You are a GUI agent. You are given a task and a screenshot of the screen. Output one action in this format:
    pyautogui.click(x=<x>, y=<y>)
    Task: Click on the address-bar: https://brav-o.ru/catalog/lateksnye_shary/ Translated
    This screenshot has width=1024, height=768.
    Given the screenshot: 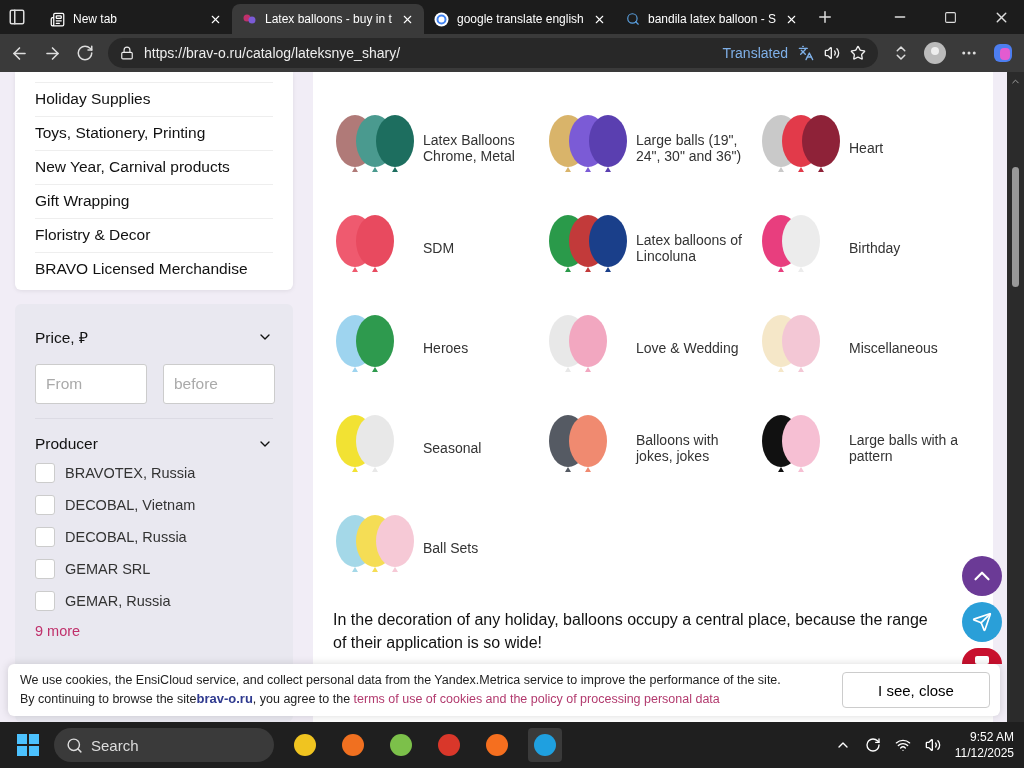 What is the action you would take?
    pyautogui.click(x=493, y=53)
    